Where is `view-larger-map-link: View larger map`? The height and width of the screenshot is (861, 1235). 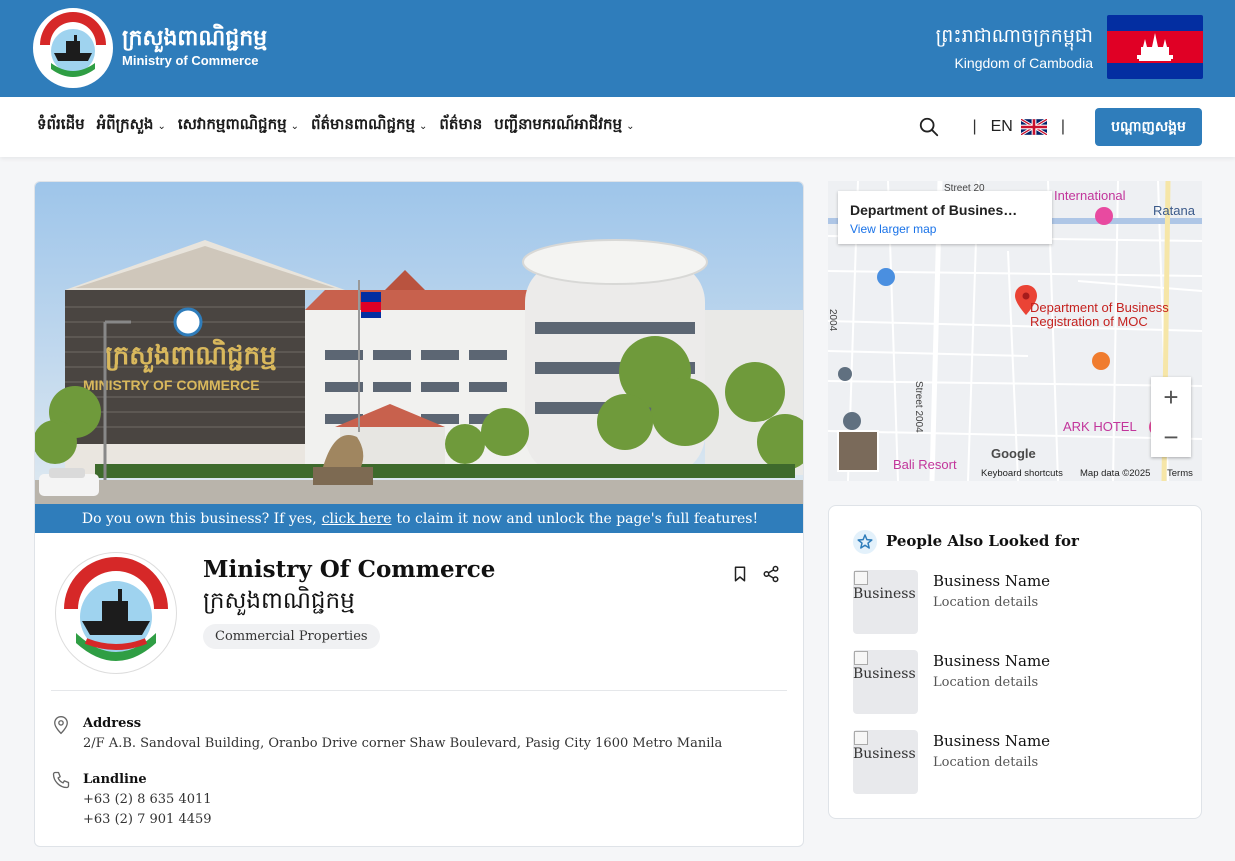 view-larger-map-link: View larger map is located at coordinates (945, 229).